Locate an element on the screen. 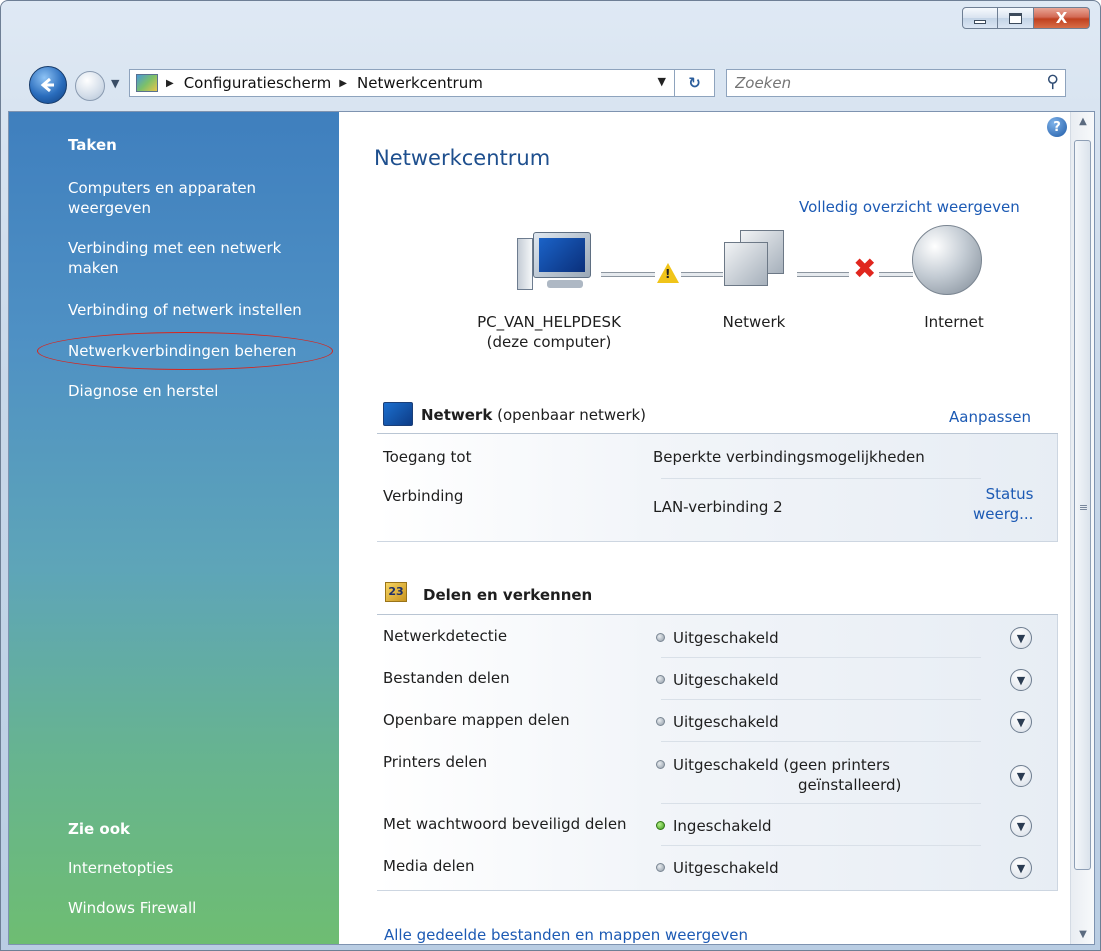  computer-stand is located at coordinates (565, 284).